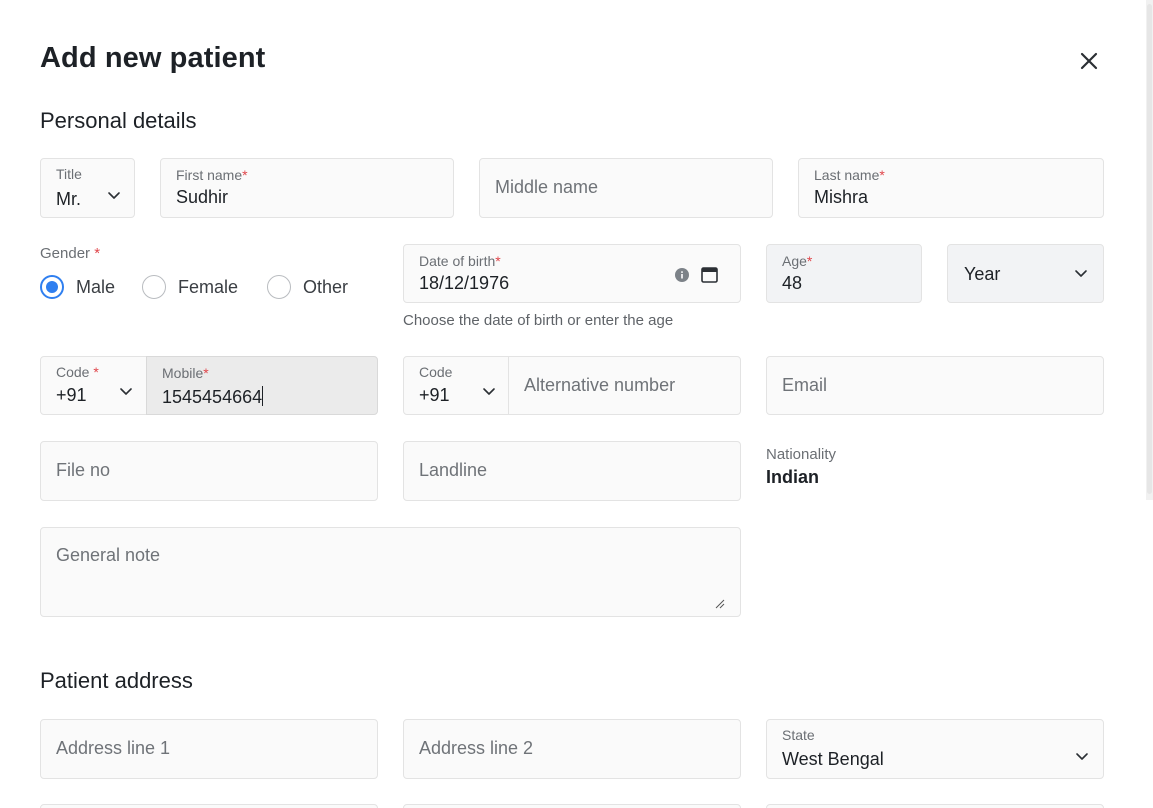 The width and height of the screenshot is (1153, 808). Describe the element at coordinates (209, 749) in the screenshot. I see `address-line1-field: Address line 1` at that location.